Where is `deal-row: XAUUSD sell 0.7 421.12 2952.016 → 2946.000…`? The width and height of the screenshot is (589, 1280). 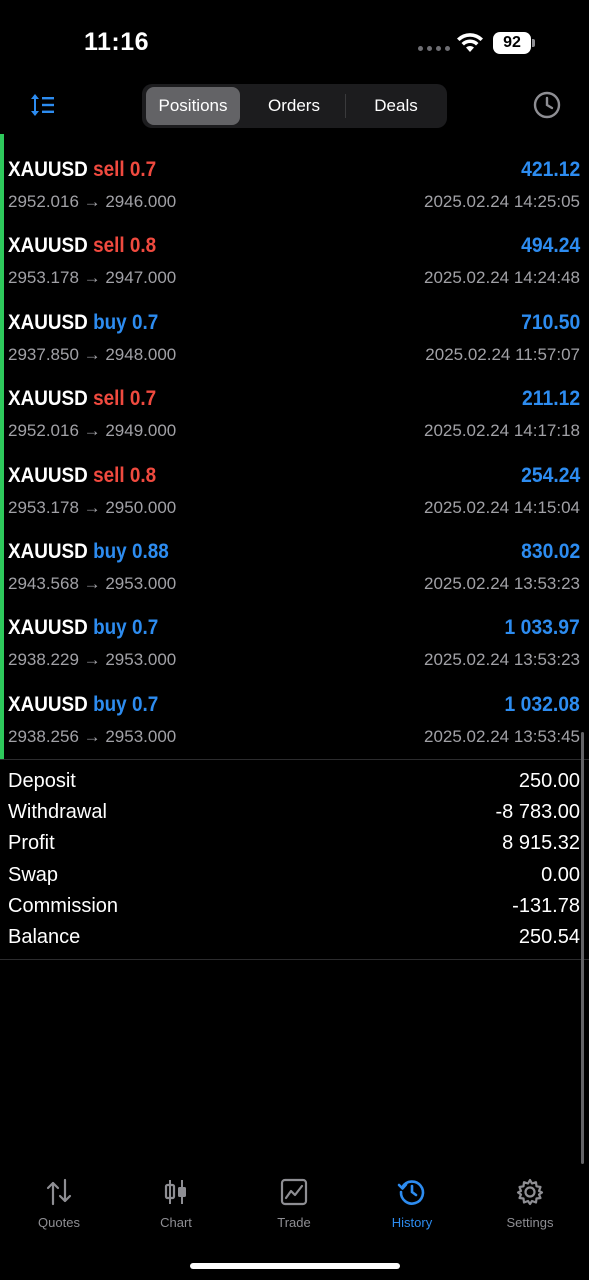
deal-row: XAUUSD sell 0.7 421.12 2952.016 → 2946.000… is located at coordinates (294, 172).